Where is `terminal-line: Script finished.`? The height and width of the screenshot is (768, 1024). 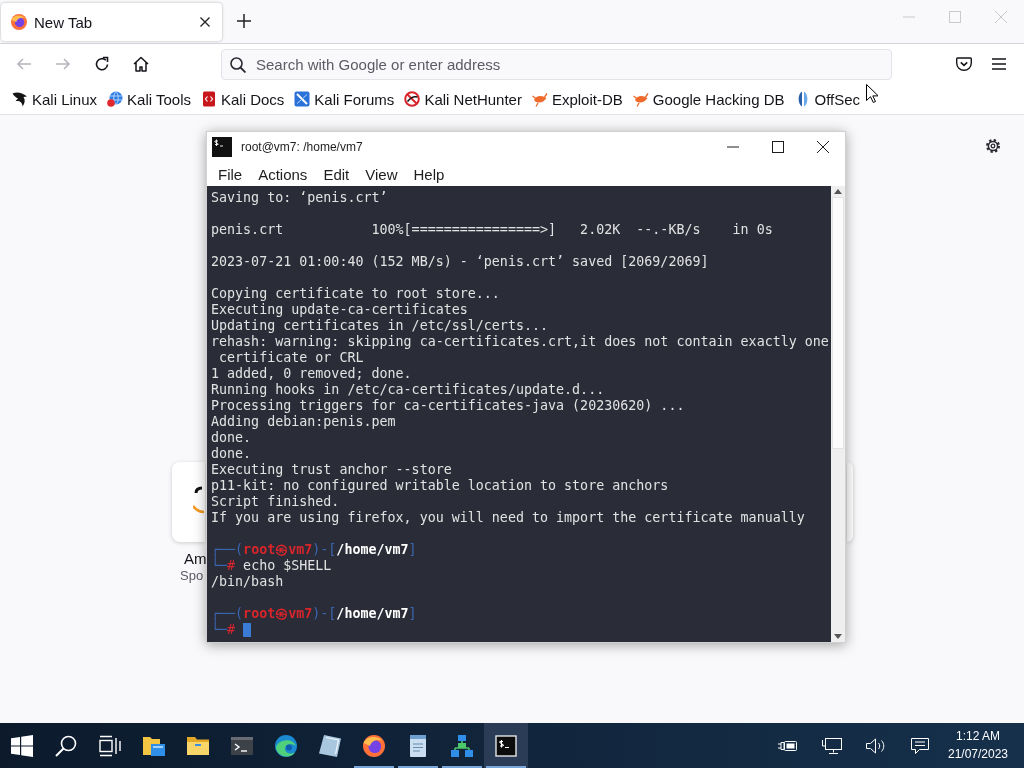 terminal-line: Script finished. is located at coordinates (275, 502).